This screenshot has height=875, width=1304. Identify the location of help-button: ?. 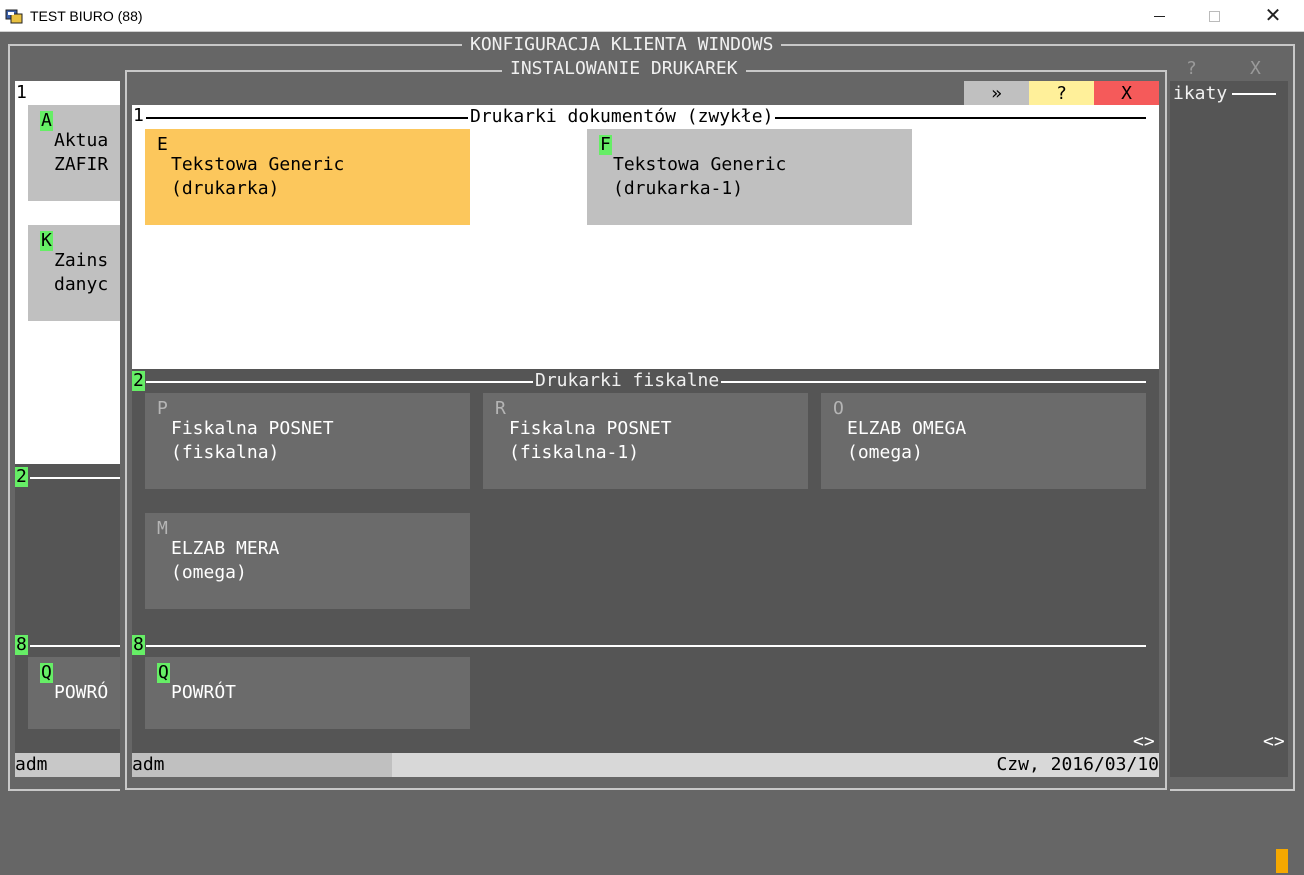
(1061, 93).